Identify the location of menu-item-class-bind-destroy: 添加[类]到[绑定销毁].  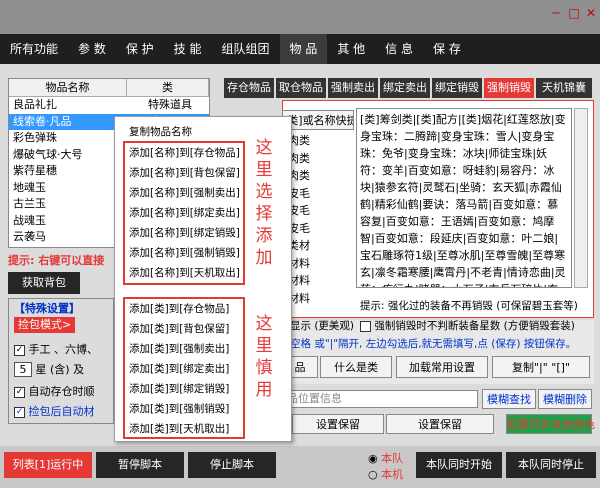
(179, 390).